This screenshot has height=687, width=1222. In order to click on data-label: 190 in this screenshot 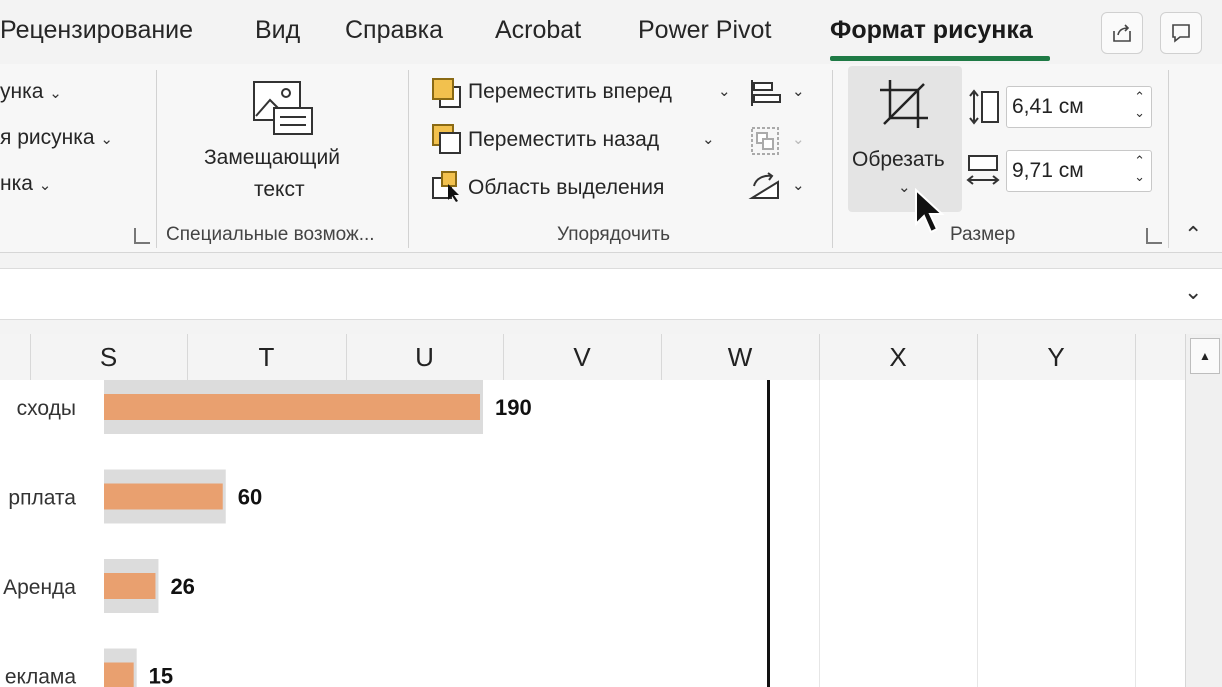, I will do `click(513, 407)`.